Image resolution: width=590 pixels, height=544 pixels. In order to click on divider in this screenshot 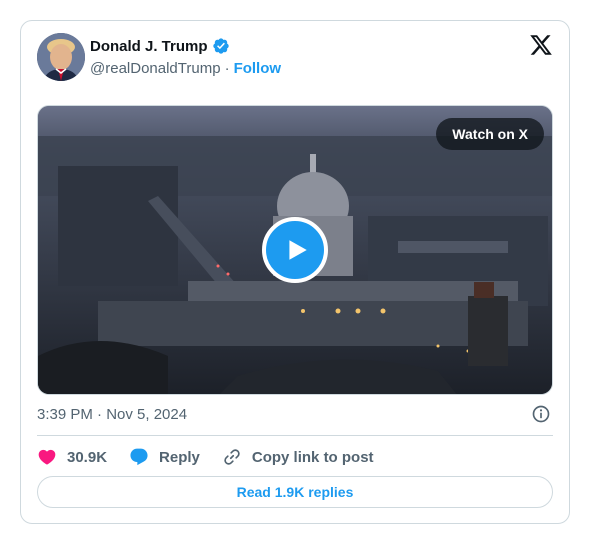, I will do `click(295, 435)`.